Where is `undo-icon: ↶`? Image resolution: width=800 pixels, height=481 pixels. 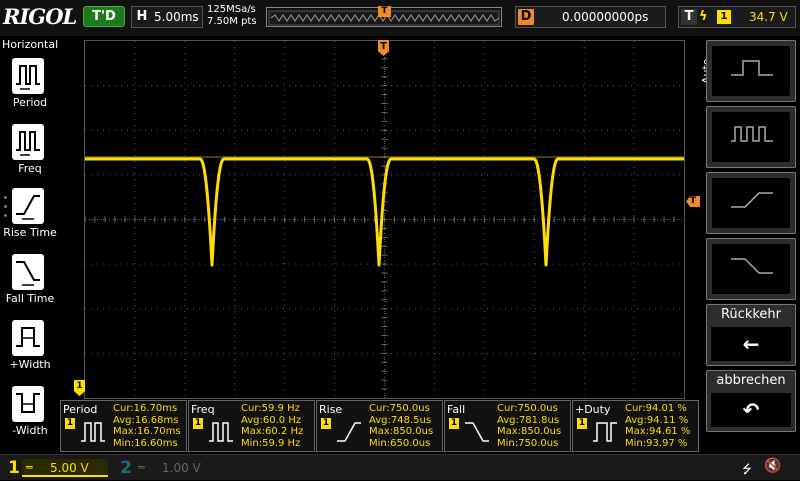 undo-icon: ↶ is located at coordinates (751, 410).